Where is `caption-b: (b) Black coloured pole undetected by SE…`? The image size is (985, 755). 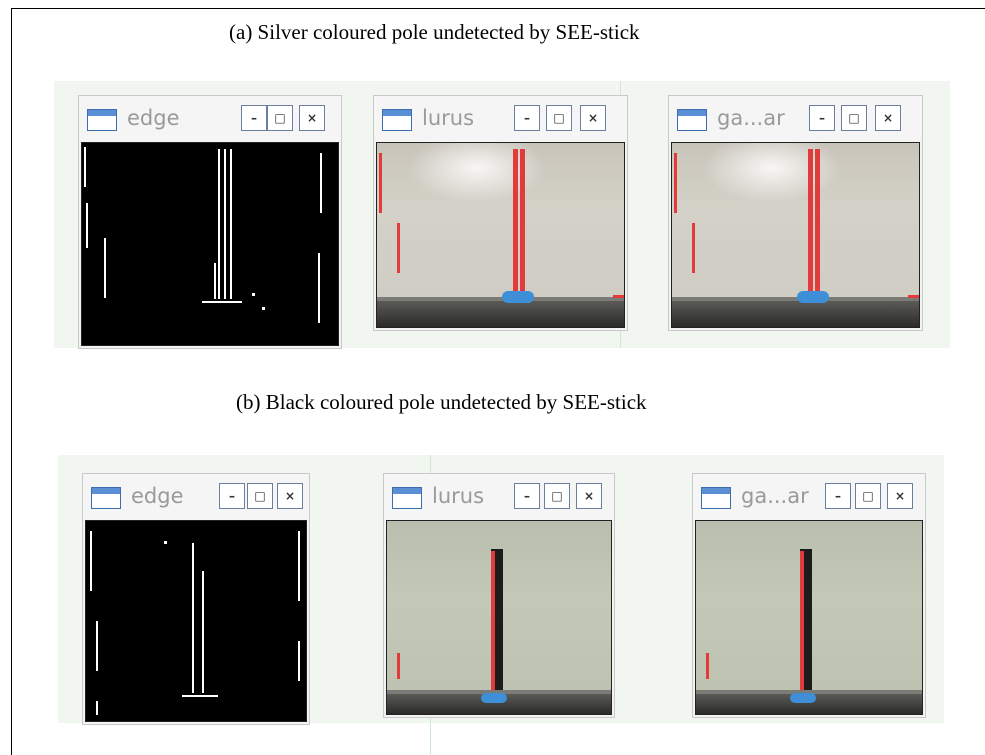
caption-b: (b) Black coloured pole undetected by SE… is located at coordinates (441, 402).